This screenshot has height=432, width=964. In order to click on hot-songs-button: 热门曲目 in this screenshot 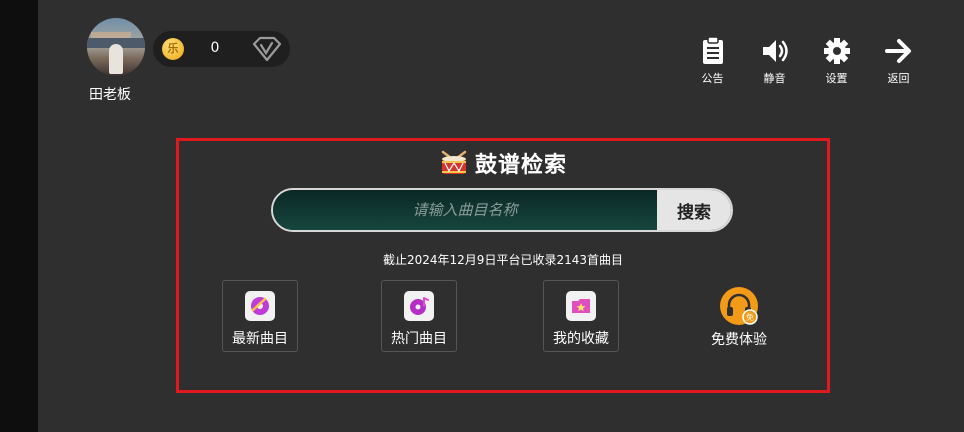, I will do `click(419, 316)`.